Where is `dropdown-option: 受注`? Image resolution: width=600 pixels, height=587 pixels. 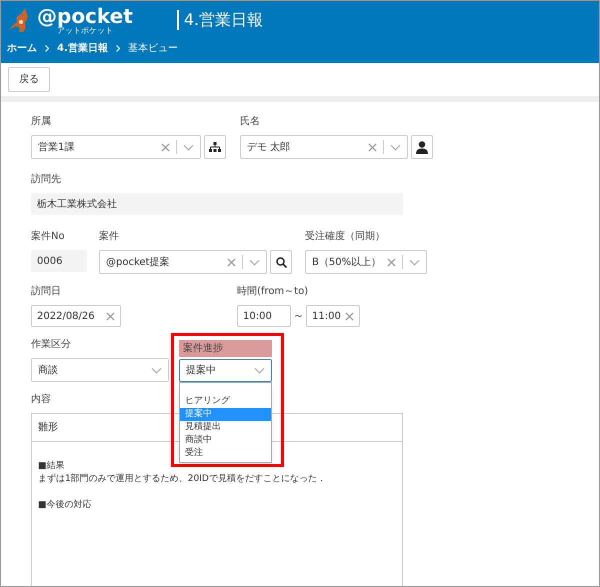 dropdown-option: 受注 is located at coordinates (225, 453).